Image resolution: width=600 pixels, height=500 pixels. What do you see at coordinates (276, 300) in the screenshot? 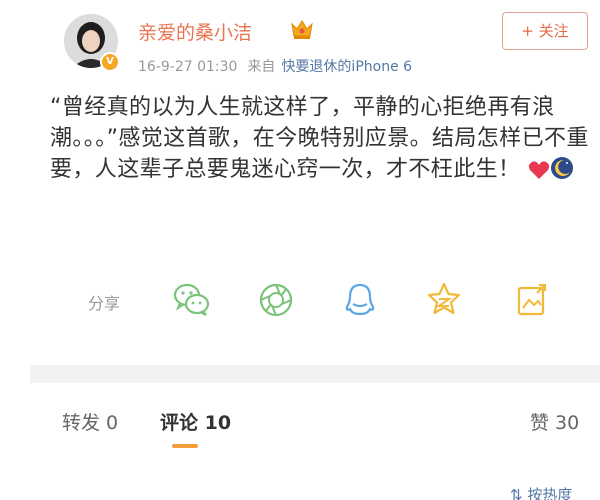
I see `moments-icon` at bounding box center [276, 300].